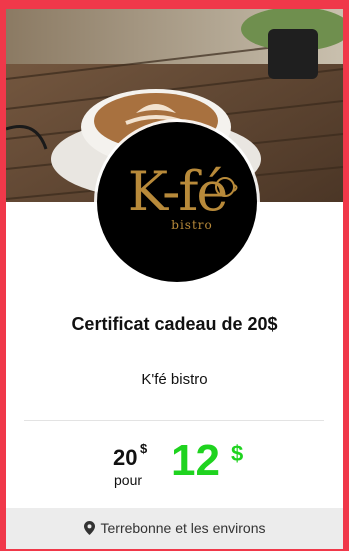  What do you see at coordinates (174, 324) in the screenshot?
I see `offer-title: Certificat cadeau de 20$` at bounding box center [174, 324].